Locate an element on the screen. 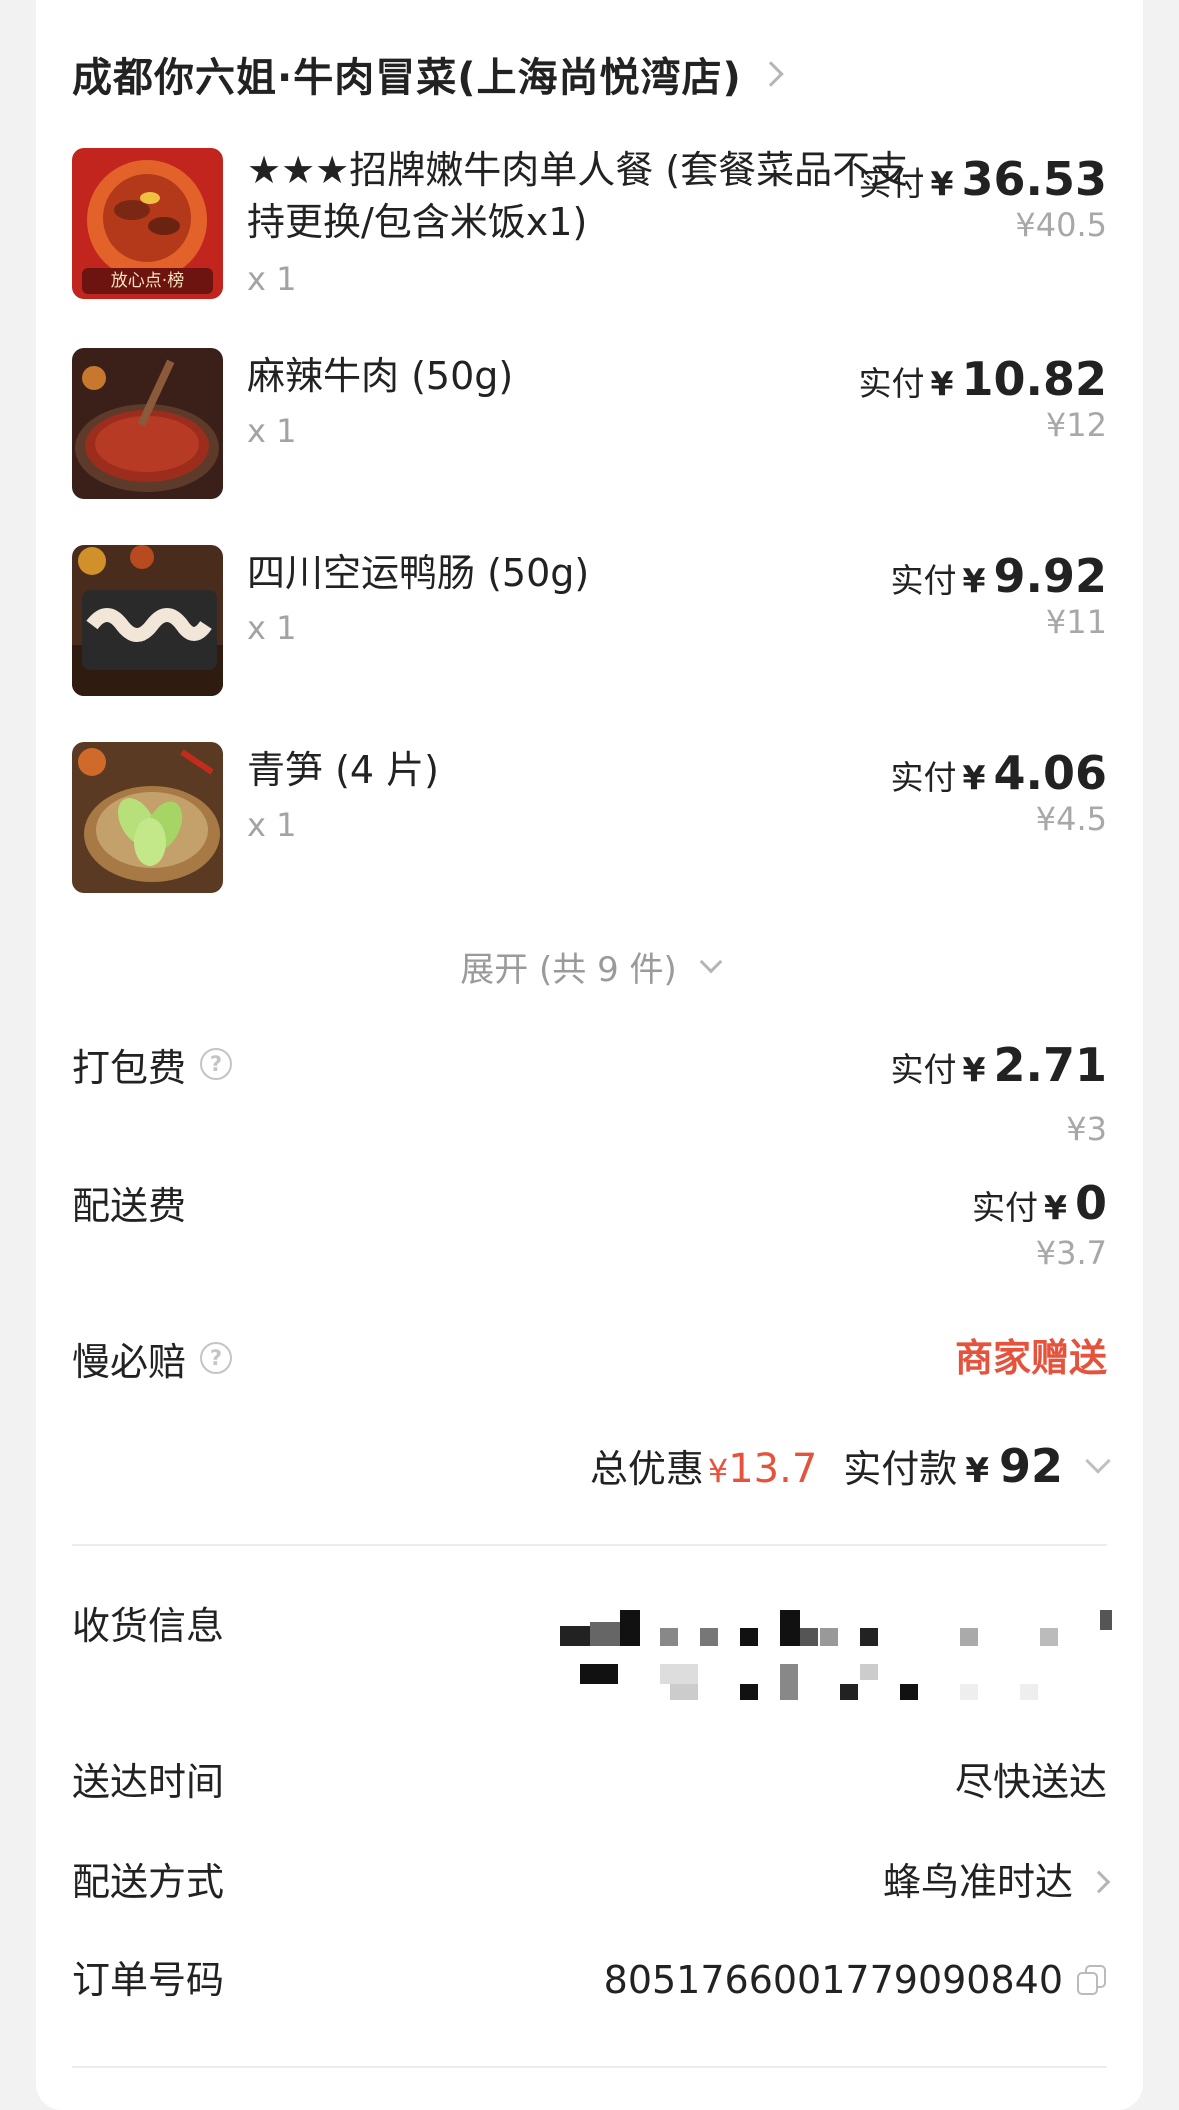 The height and width of the screenshot is (2110, 1179). total-label: 实付款 is located at coordinates (900, 1469).